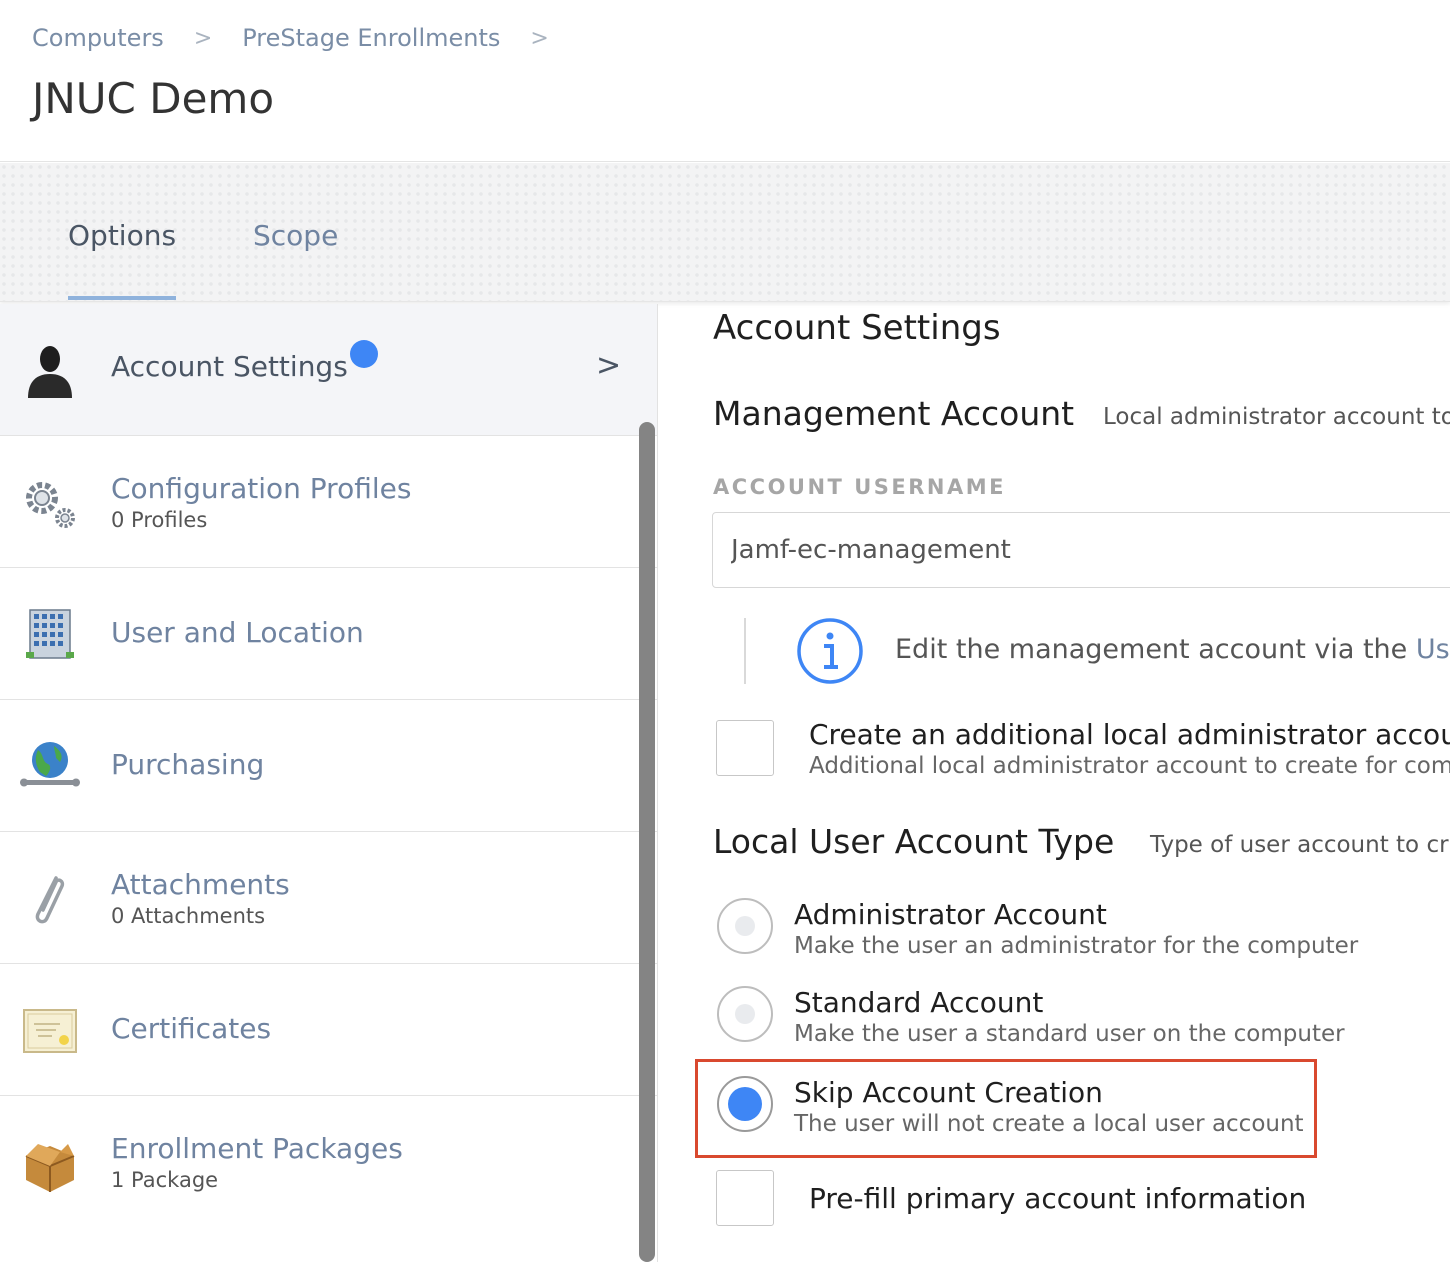  What do you see at coordinates (50, 1168) in the screenshot?
I see `package-box-icon` at bounding box center [50, 1168].